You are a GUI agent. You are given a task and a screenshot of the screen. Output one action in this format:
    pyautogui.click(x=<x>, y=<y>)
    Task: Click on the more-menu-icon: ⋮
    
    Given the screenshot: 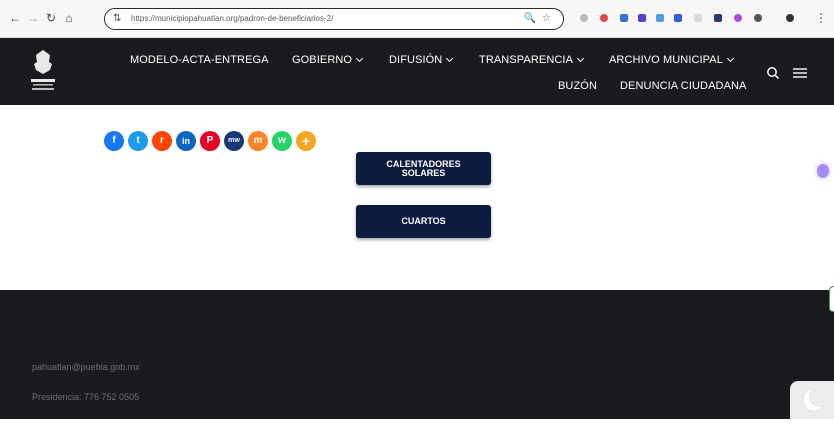 What is the action you would take?
    pyautogui.click(x=821, y=18)
    